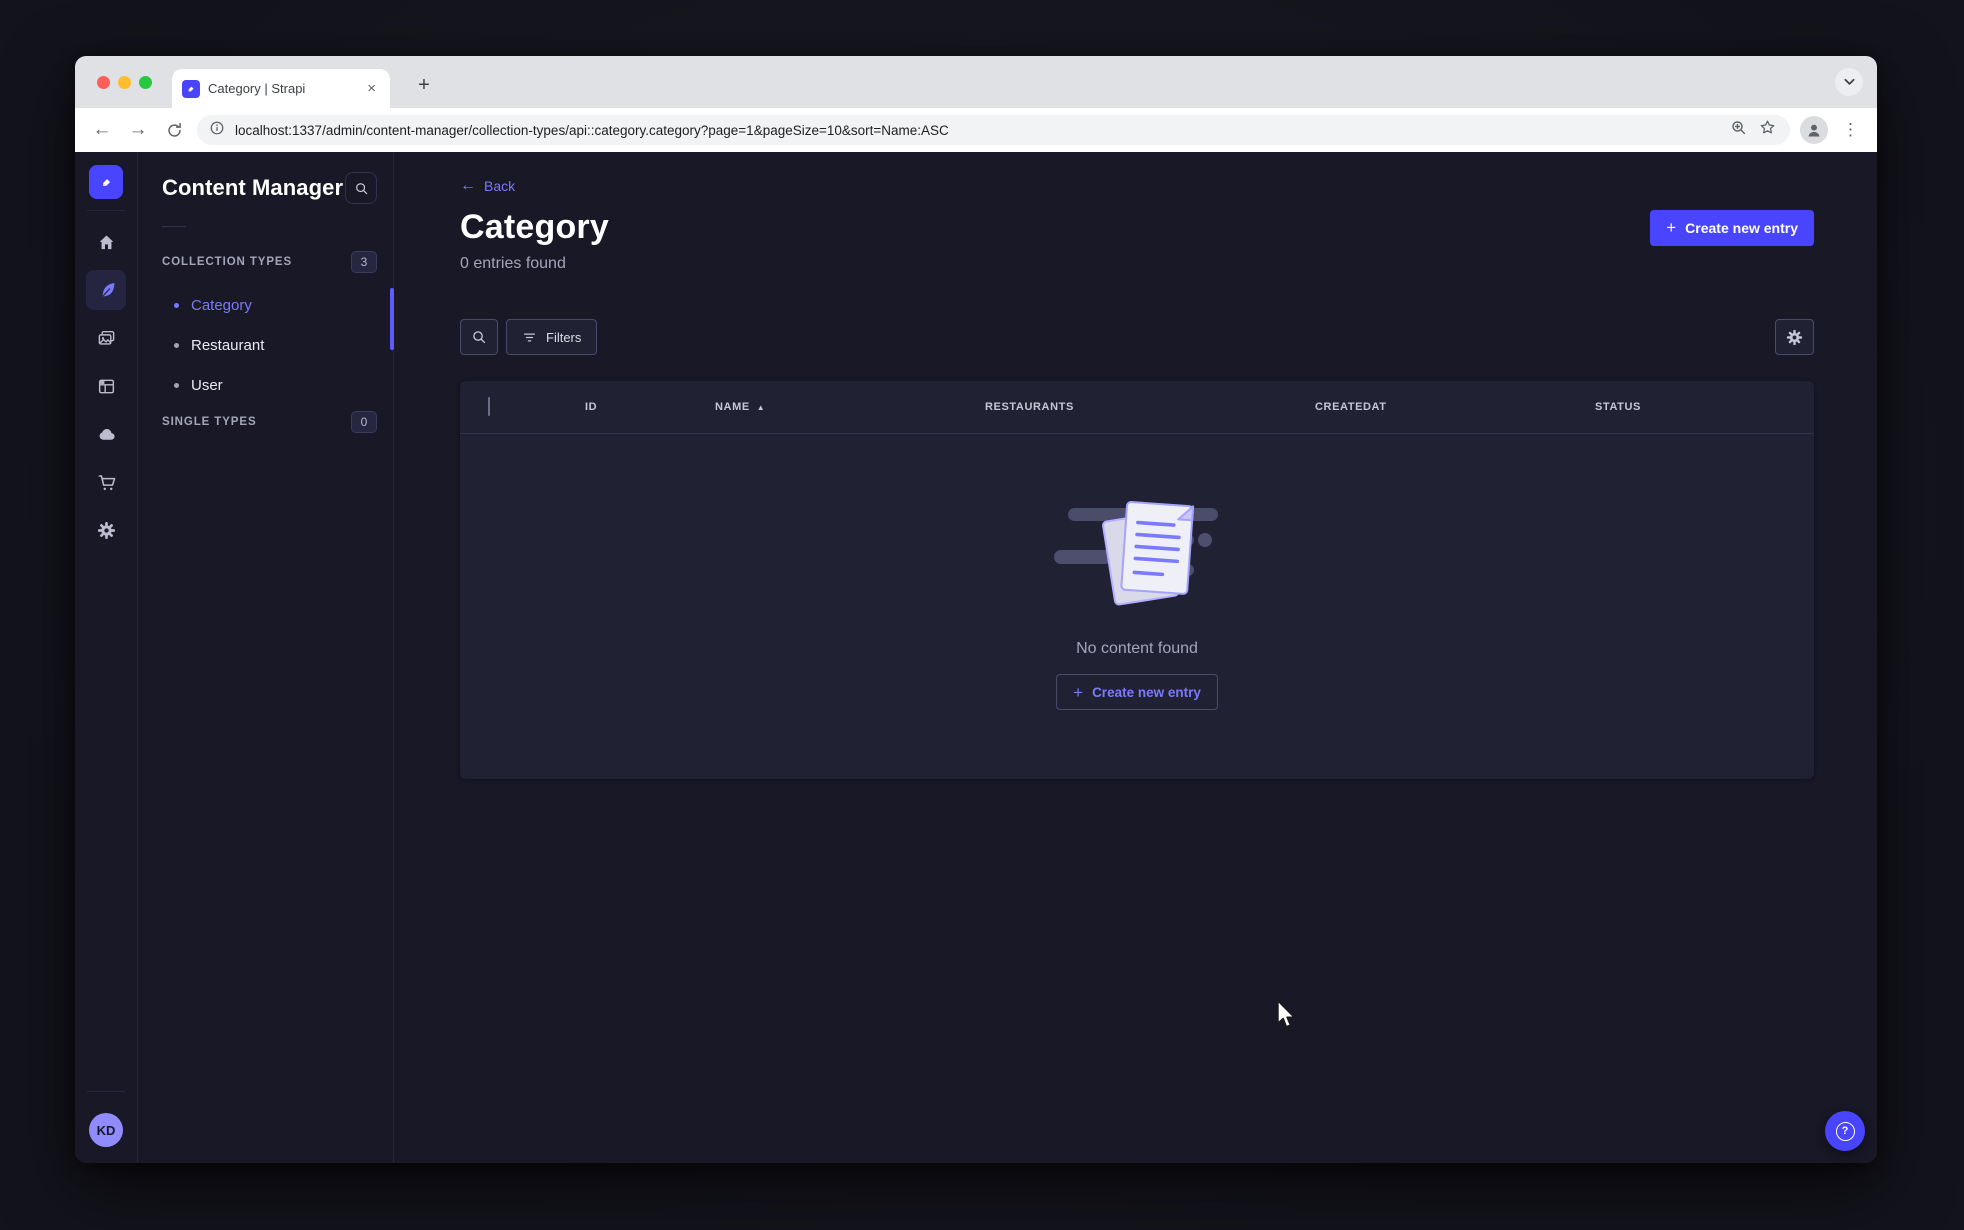  What do you see at coordinates (1767, 130) in the screenshot?
I see `bookmark-star-icon` at bounding box center [1767, 130].